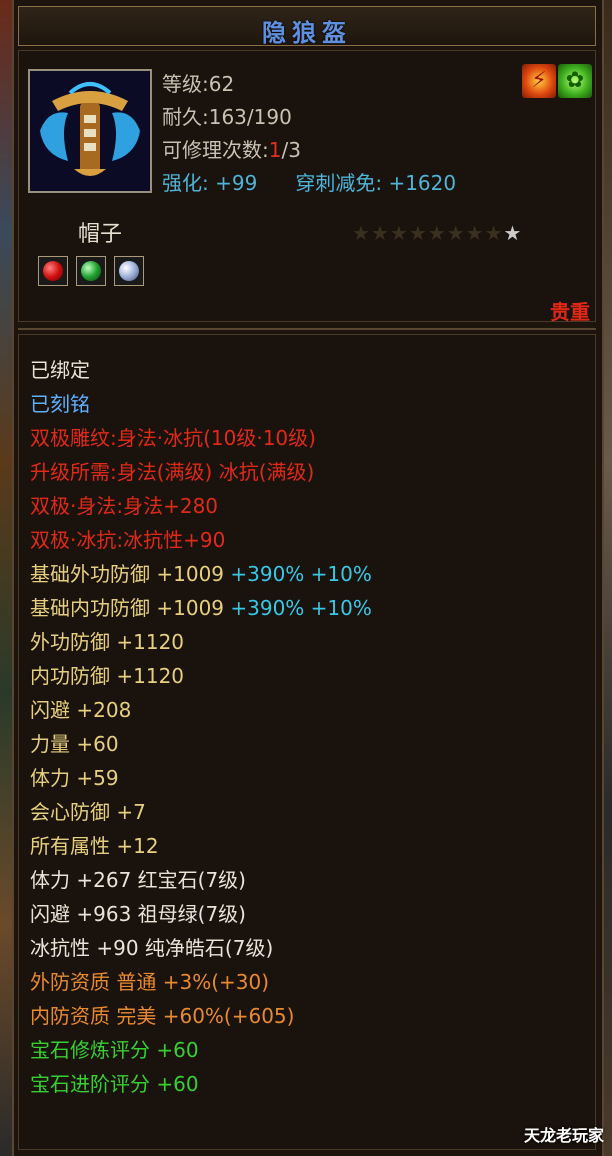  What do you see at coordinates (215, 150) in the screenshot?
I see `repair-label: 可修理次数:` at bounding box center [215, 150].